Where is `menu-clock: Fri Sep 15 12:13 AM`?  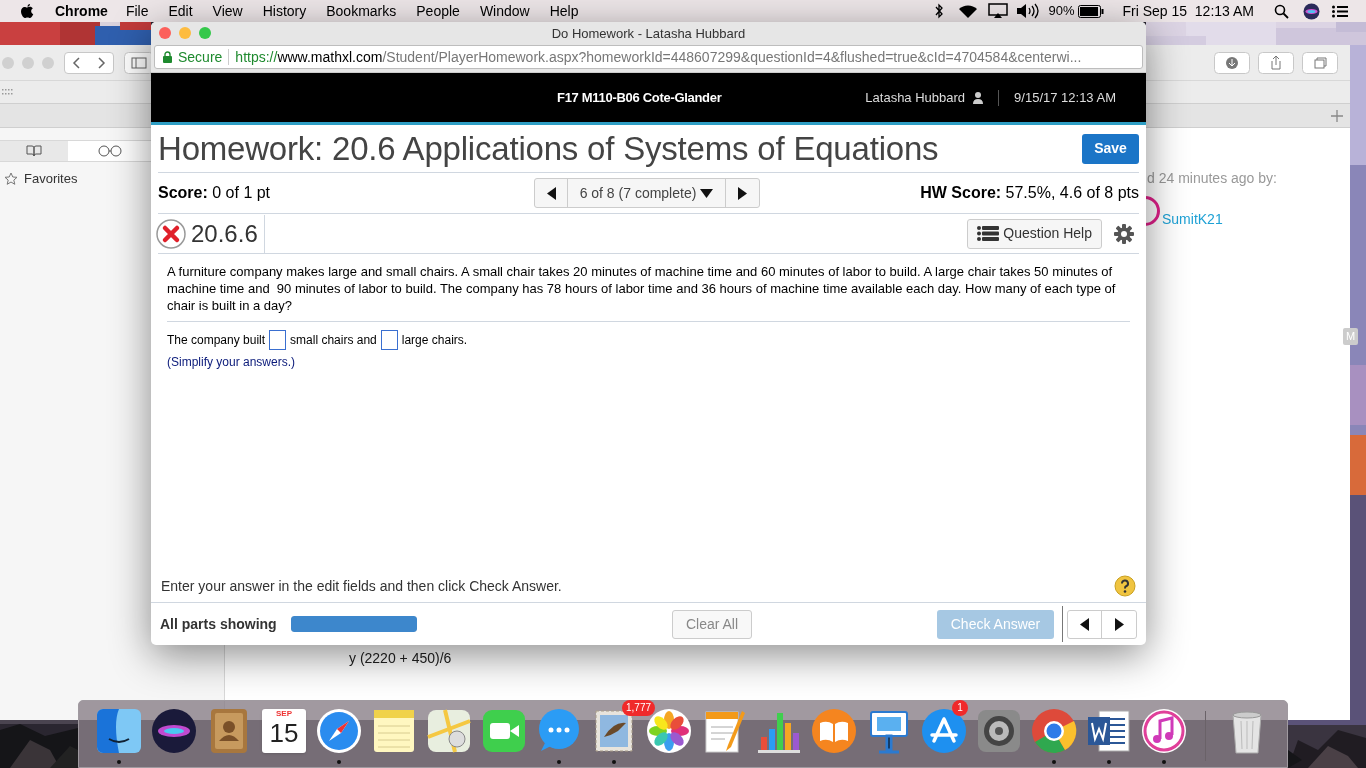 menu-clock: Fri Sep 15 12:13 AM is located at coordinates (1188, 11).